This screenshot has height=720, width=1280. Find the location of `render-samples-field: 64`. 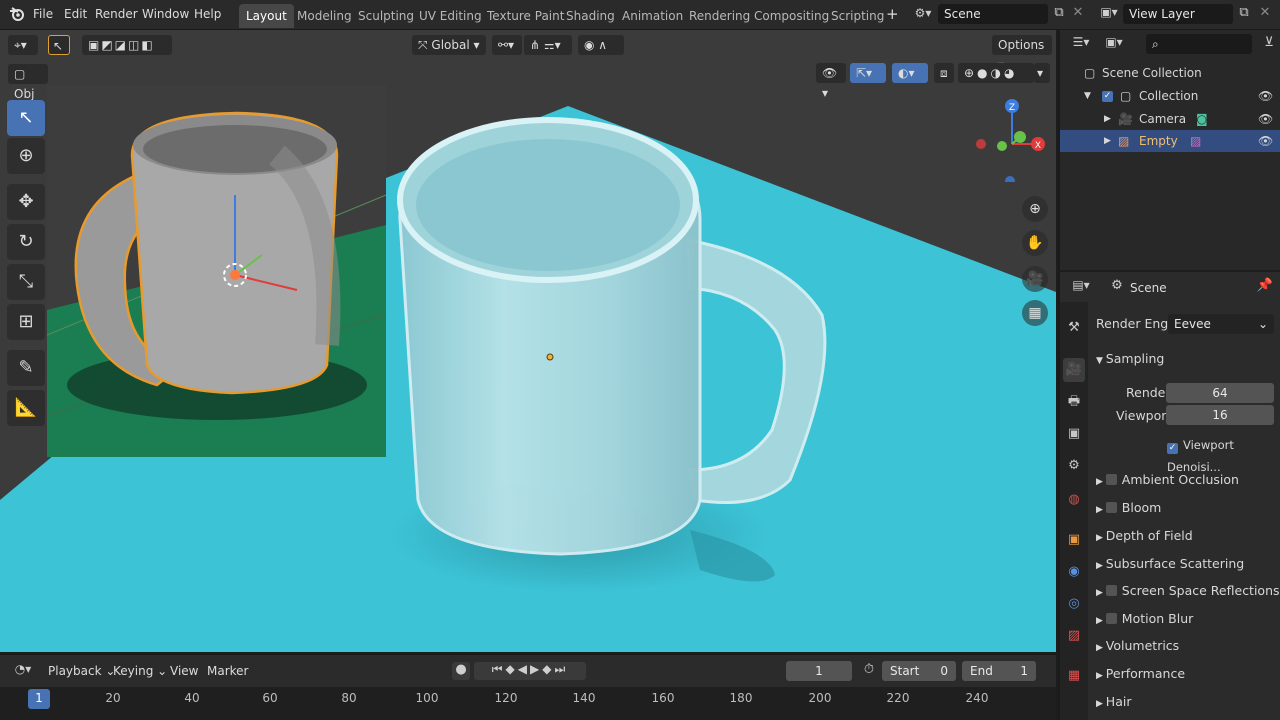

render-samples-field: 64 is located at coordinates (1220, 393).